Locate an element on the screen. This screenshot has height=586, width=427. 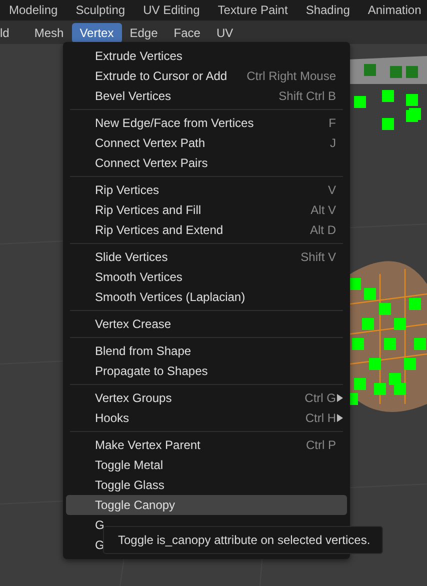
workspace-tab: Modeling is located at coordinates (33, 10).